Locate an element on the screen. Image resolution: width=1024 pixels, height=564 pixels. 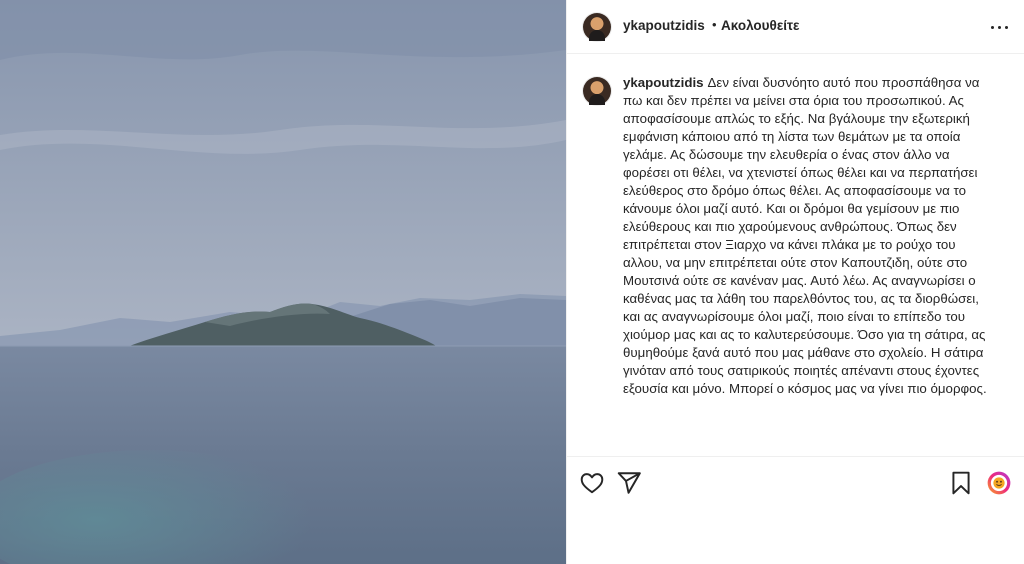
more-options-icon is located at coordinates (1000, 27).